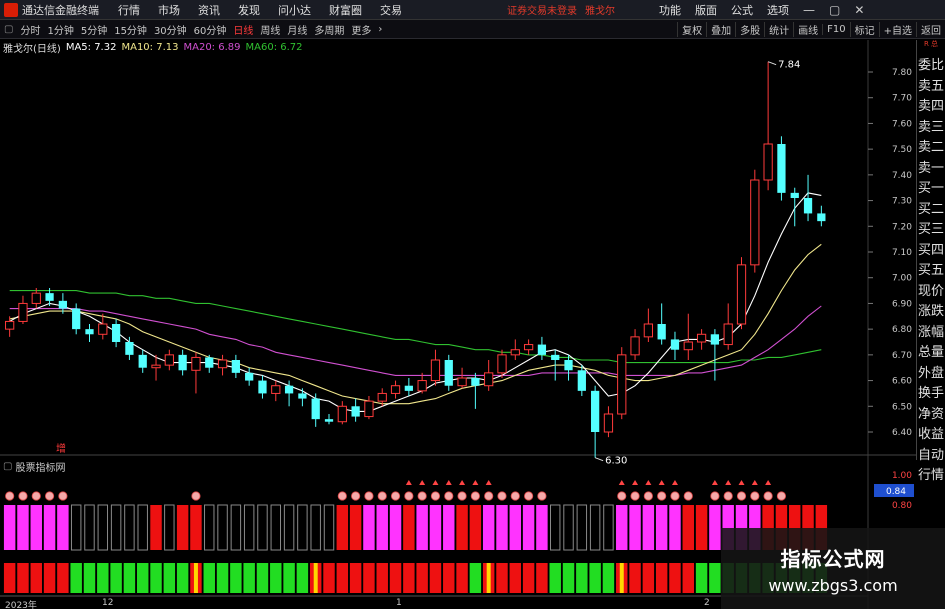  What do you see at coordinates (243, 29) in the screenshot?
I see `tab-daily: 日线` at bounding box center [243, 29].